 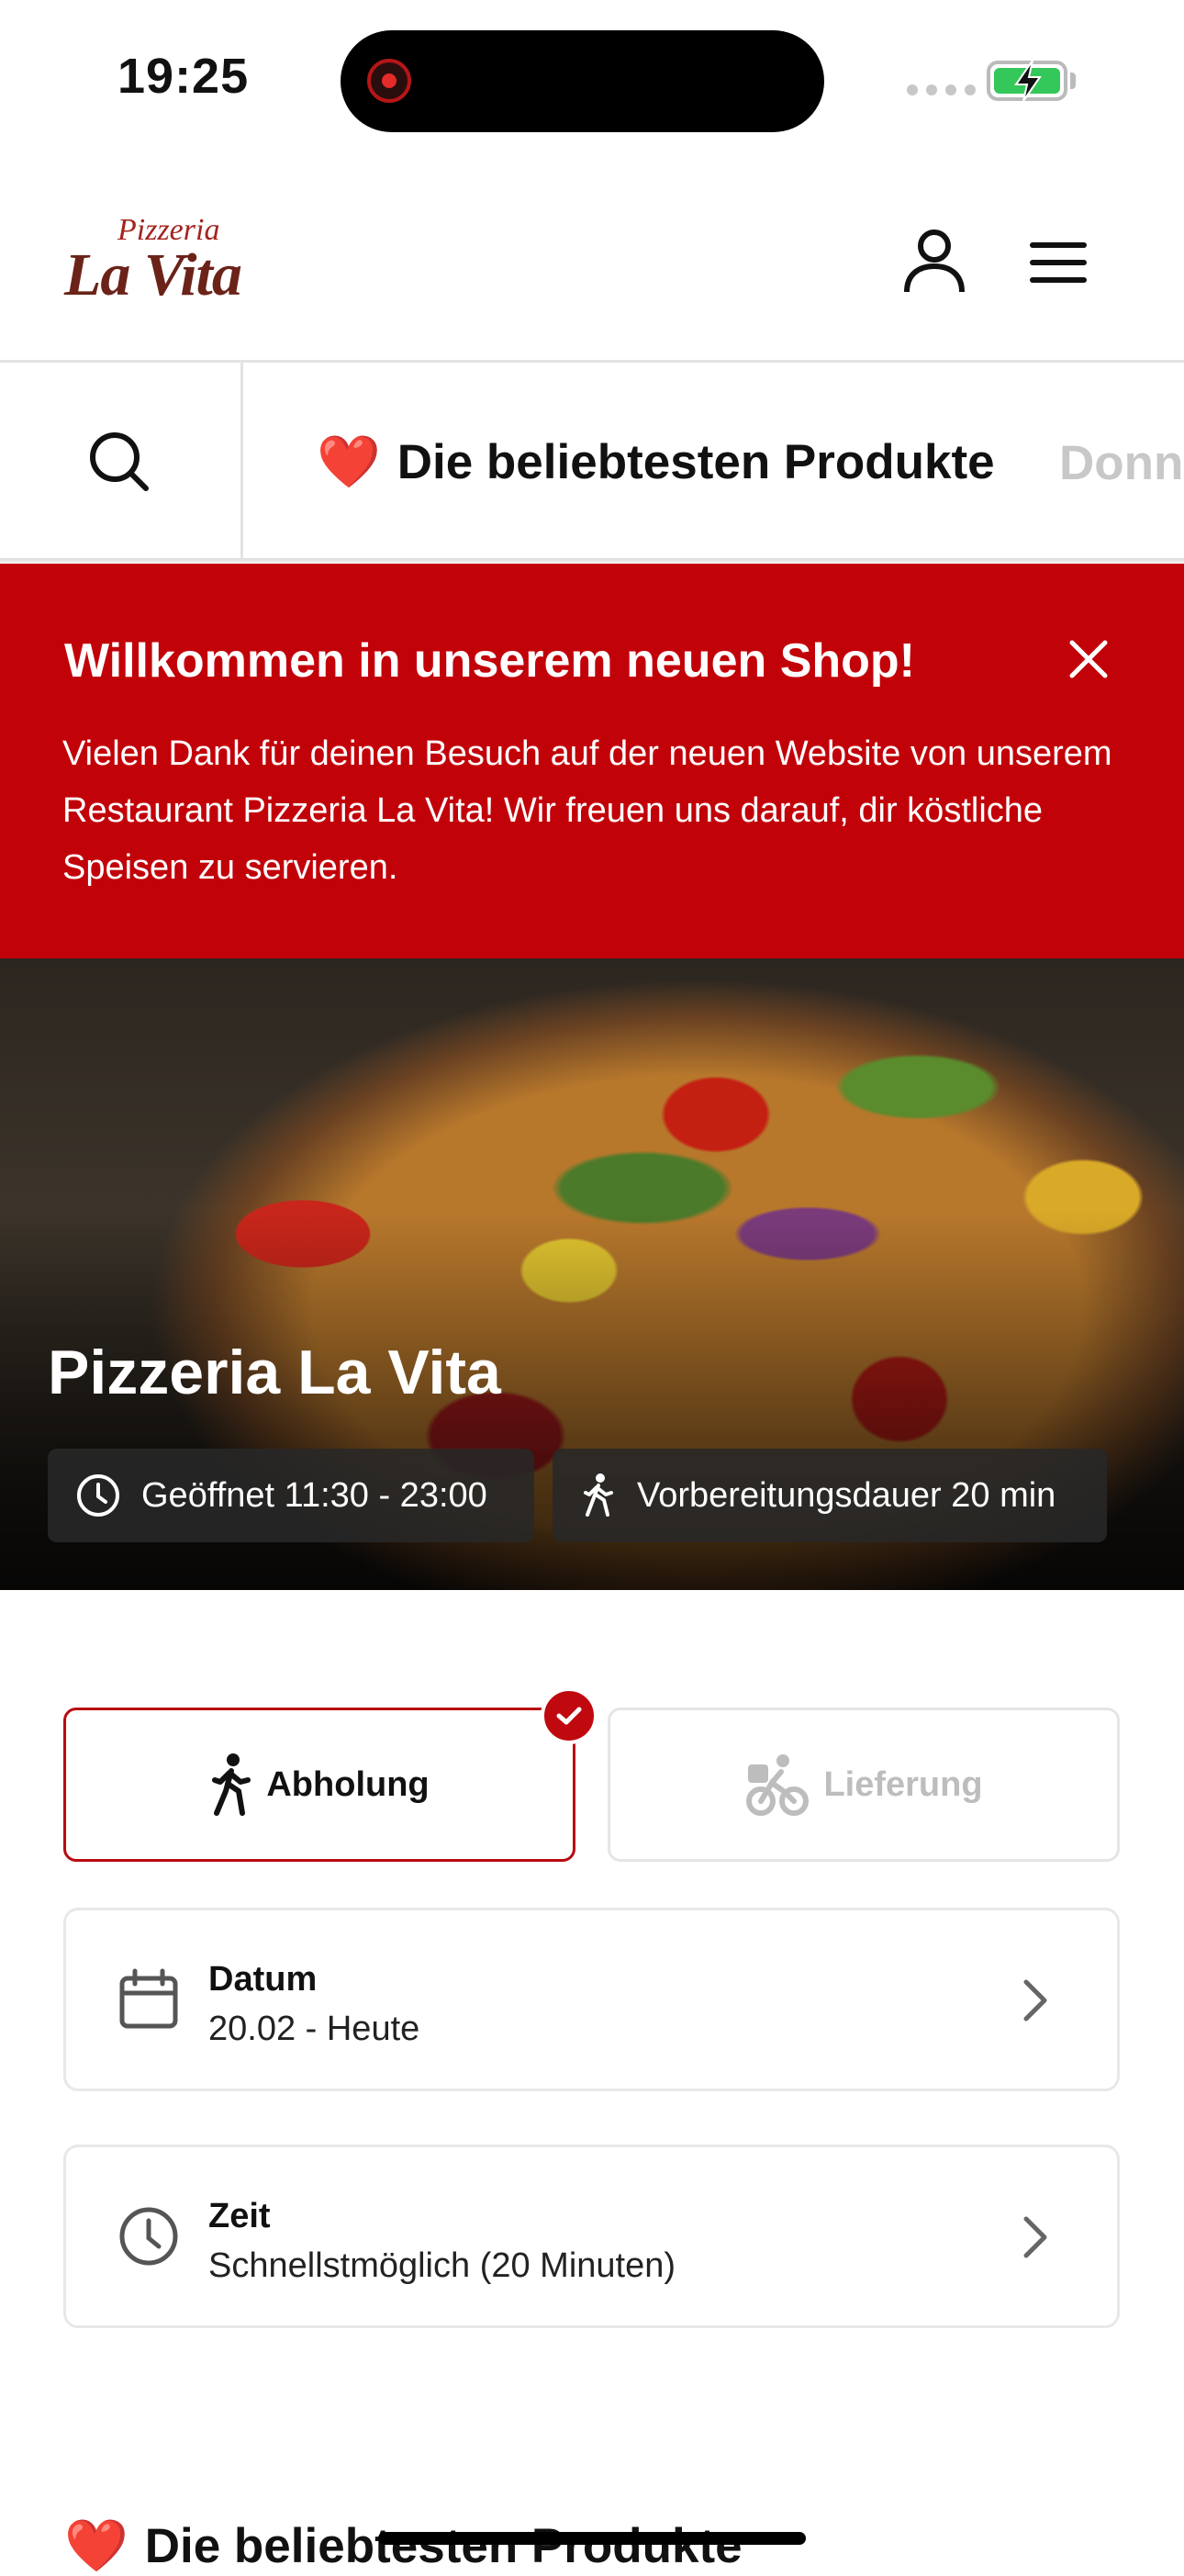 What do you see at coordinates (846, 1495) in the screenshot?
I see `preparation-time-text: Vorbereitungsdauer 20 min` at bounding box center [846, 1495].